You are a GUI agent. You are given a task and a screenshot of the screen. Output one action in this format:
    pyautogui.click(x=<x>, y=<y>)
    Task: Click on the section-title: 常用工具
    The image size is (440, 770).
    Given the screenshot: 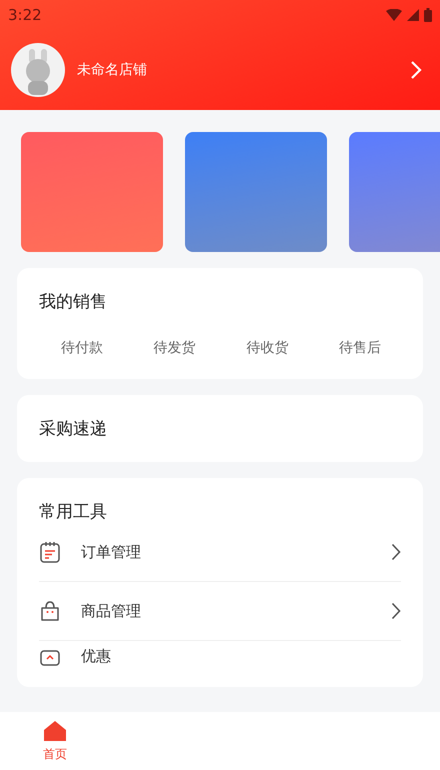 What is the action you would take?
    pyautogui.click(x=73, y=512)
    